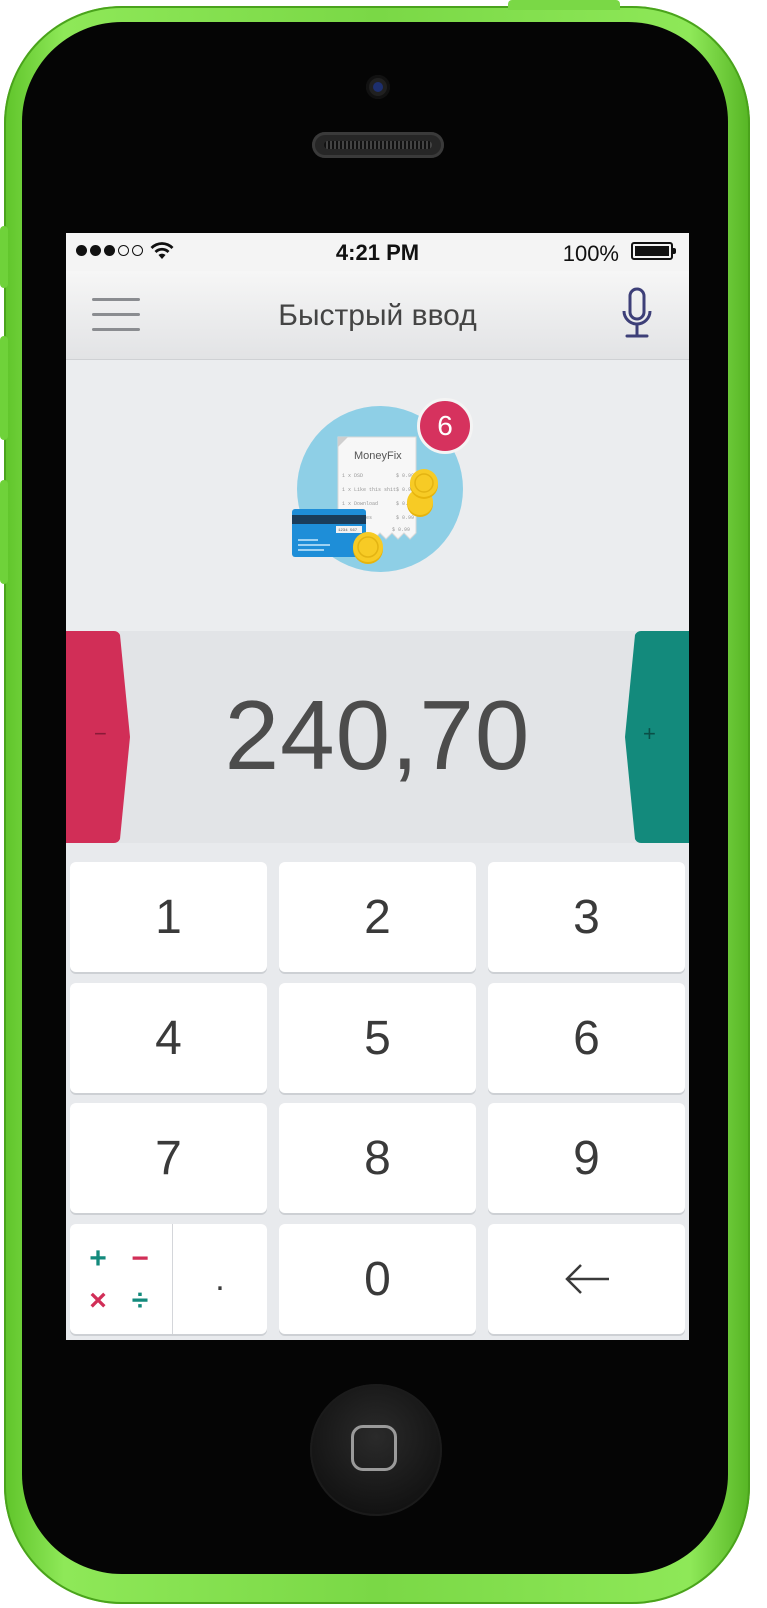 The width and height of the screenshot is (767, 1608). I want to click on card-number: 1234 567, so click(348, 531).